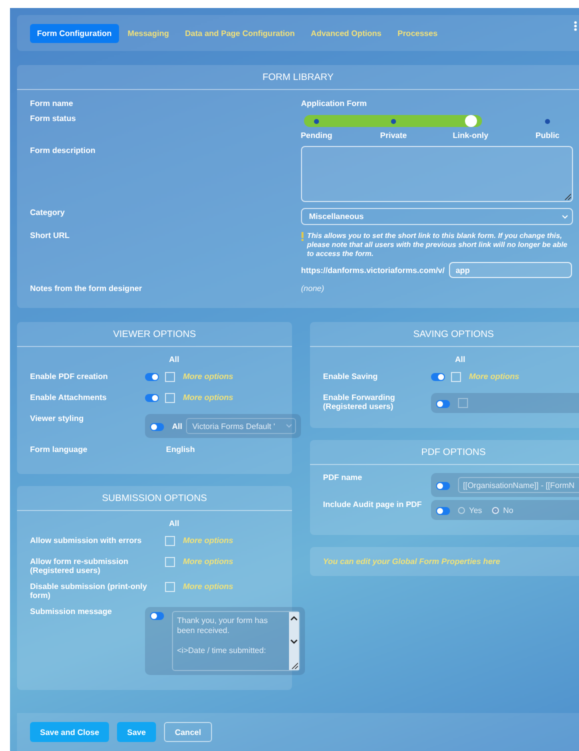 The height and width of the screenshot is (751, 579). I want to click on tab: Form Configuration, so click(74, 33).